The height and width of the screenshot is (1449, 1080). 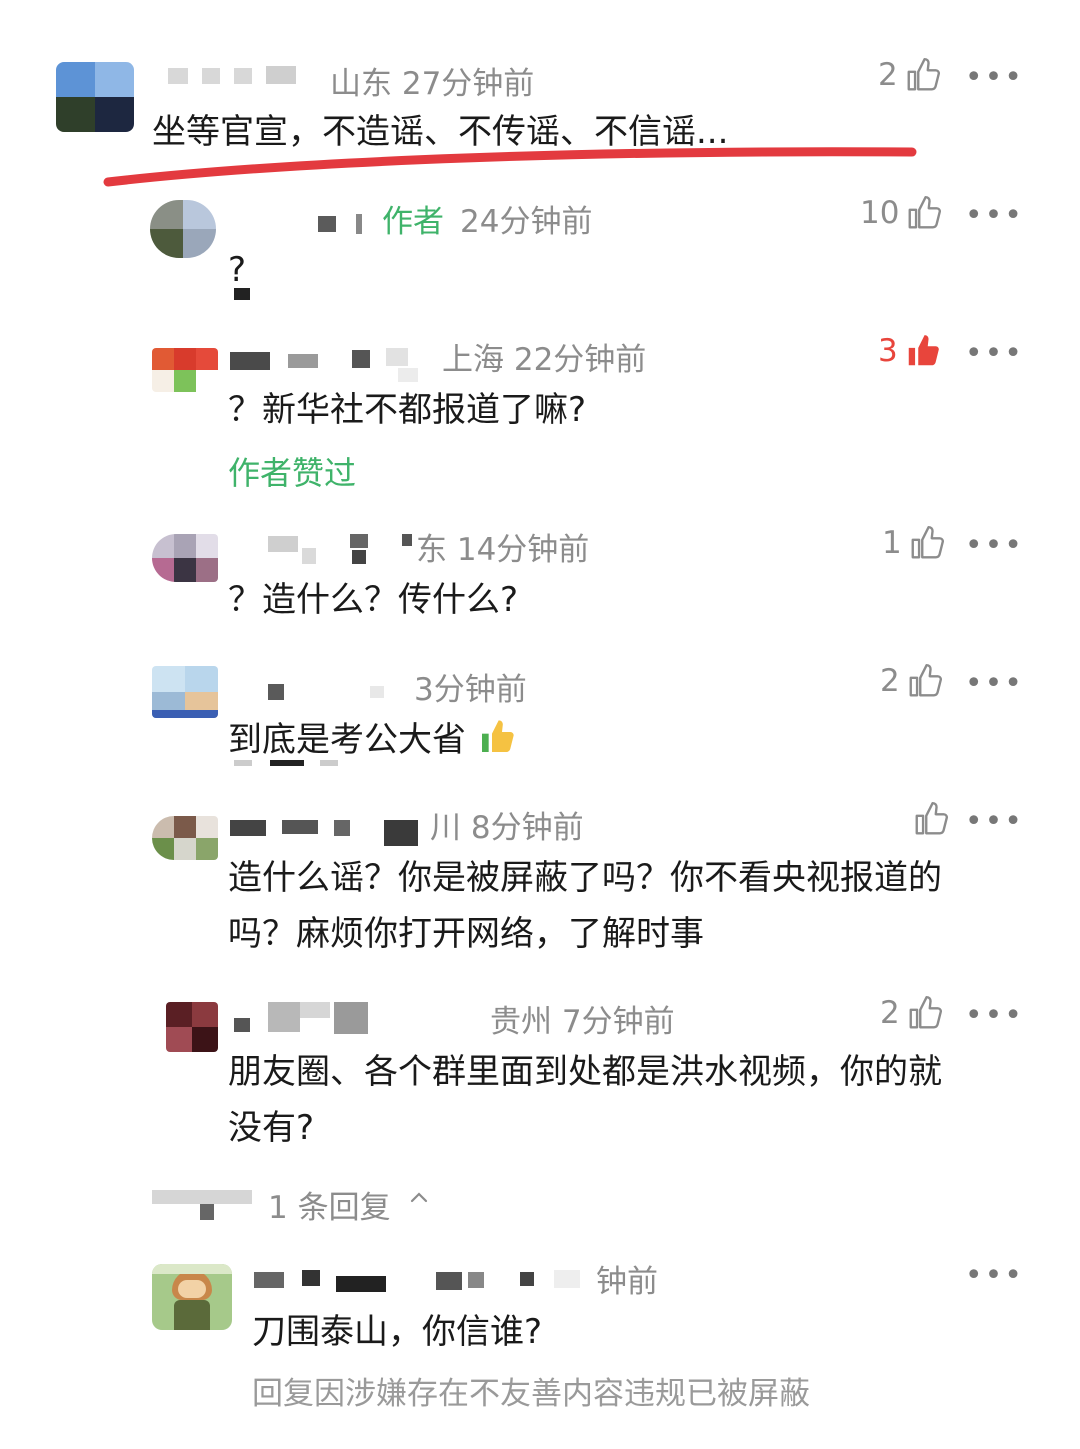 I want to click on like-button: 10, so click(x=901, y=213).